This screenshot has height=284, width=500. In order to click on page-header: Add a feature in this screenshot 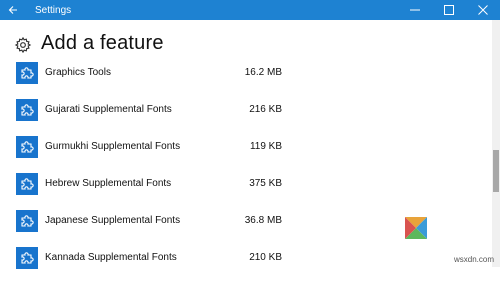, I will do `click(250, 45)`.